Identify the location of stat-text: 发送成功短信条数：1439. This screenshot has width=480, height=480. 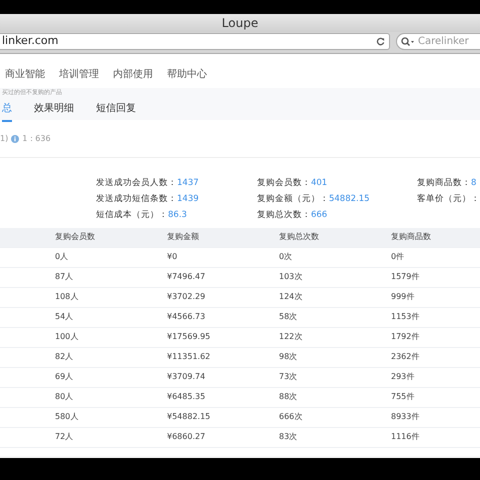
(148, 199).